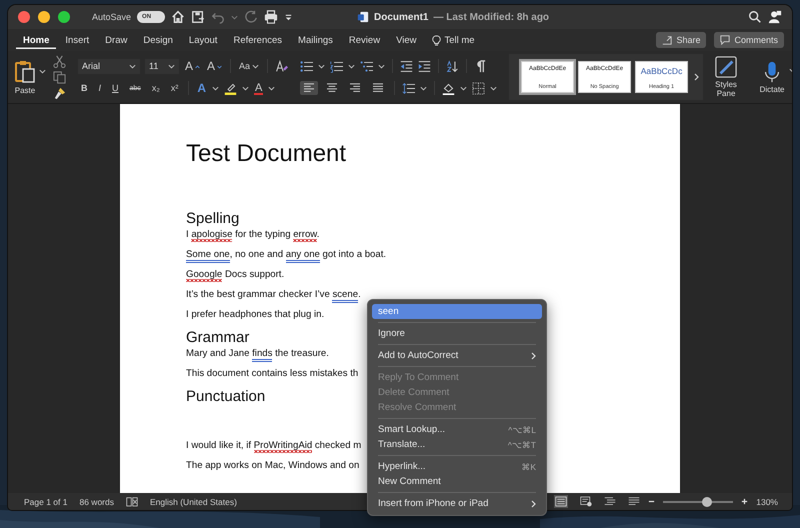 The image size is (800, 528). What do you see at coordinates (457, 503) in the screenshot?
I see `menu-item: Insert from iPhone or iPad` at bounding box center [457, 503].